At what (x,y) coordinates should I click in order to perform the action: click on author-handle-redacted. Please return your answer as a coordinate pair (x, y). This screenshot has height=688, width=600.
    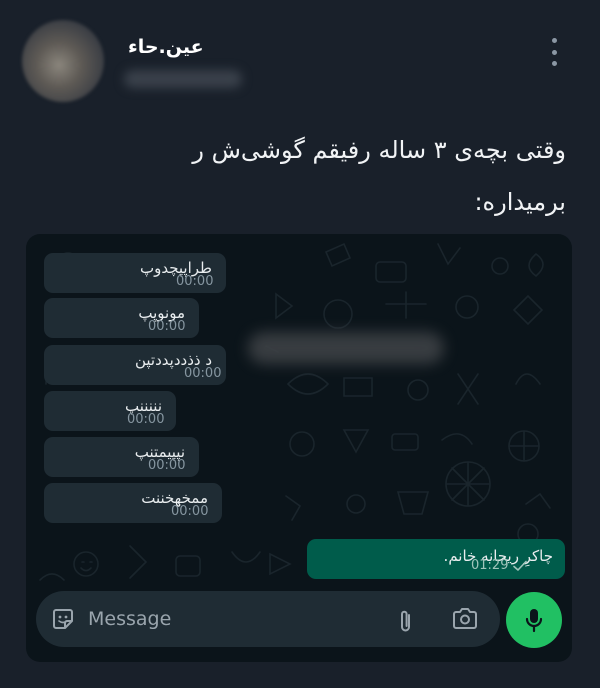
    Looking at the image, I should click on (183, 79).